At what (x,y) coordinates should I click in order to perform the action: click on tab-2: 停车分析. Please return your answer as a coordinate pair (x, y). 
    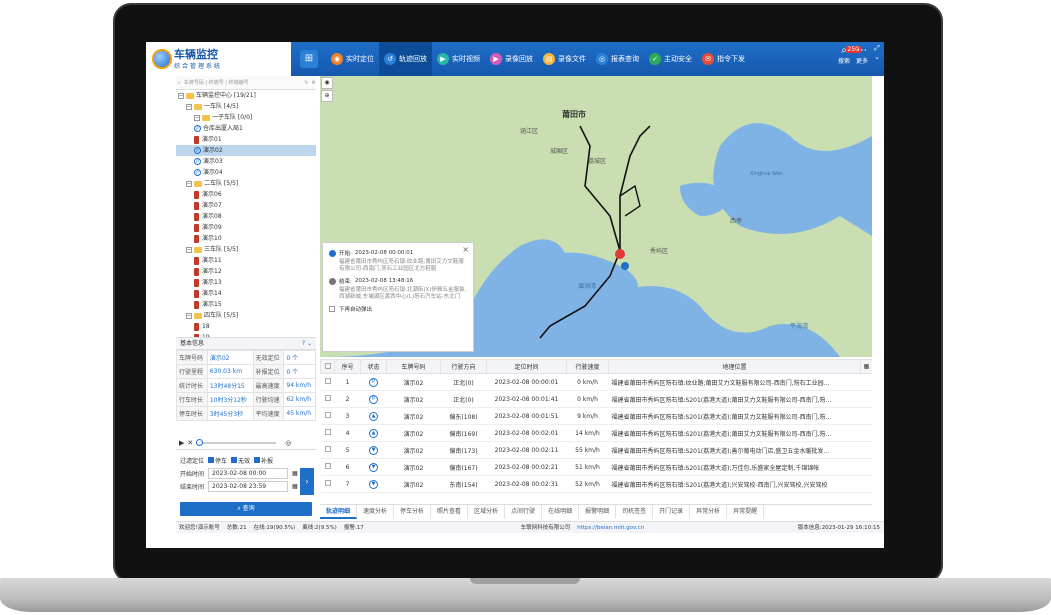
    Looking at the image, I should click on (413, 512).